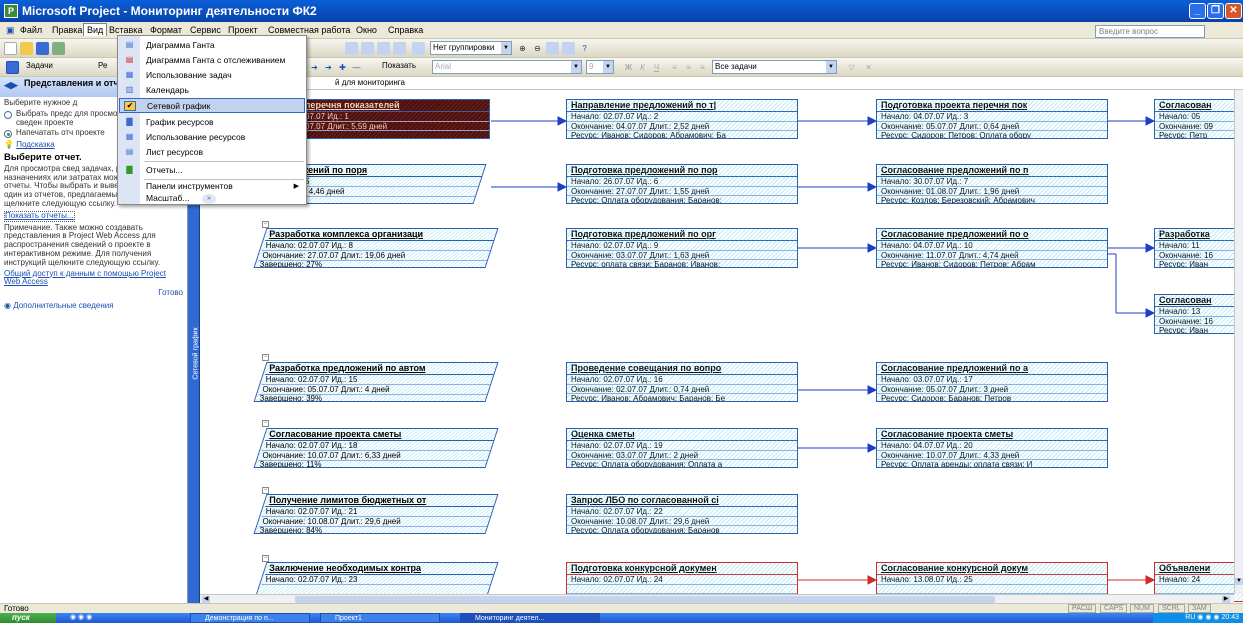 The width and height of the screenshot is (1243, 623). I want to click on help-search-input: Введите вопрос, so click(1150, 31).